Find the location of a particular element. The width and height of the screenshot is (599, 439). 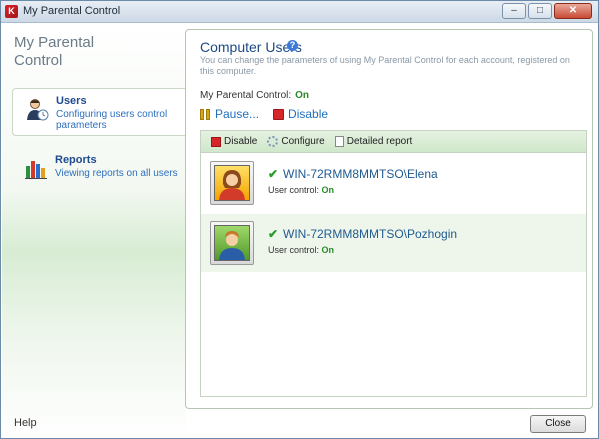

female-avatar-icon is located at coordinates (232, 183).